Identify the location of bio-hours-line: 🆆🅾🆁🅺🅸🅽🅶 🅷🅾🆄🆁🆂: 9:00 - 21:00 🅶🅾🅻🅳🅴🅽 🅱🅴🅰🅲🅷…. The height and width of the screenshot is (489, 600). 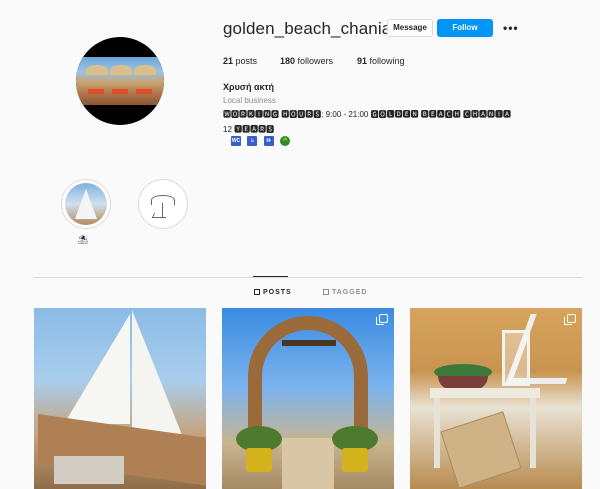
(367, 114).